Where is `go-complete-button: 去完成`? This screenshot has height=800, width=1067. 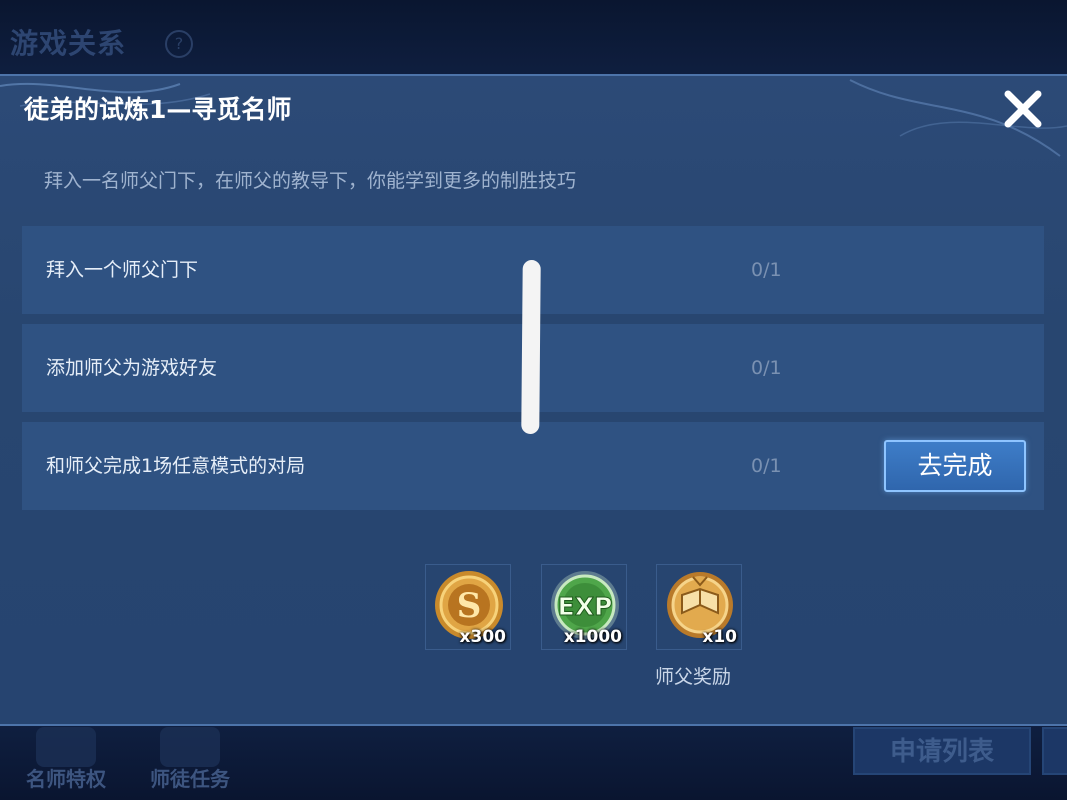 go-complete-button: 去完成 is located at coordinates (955, 466).